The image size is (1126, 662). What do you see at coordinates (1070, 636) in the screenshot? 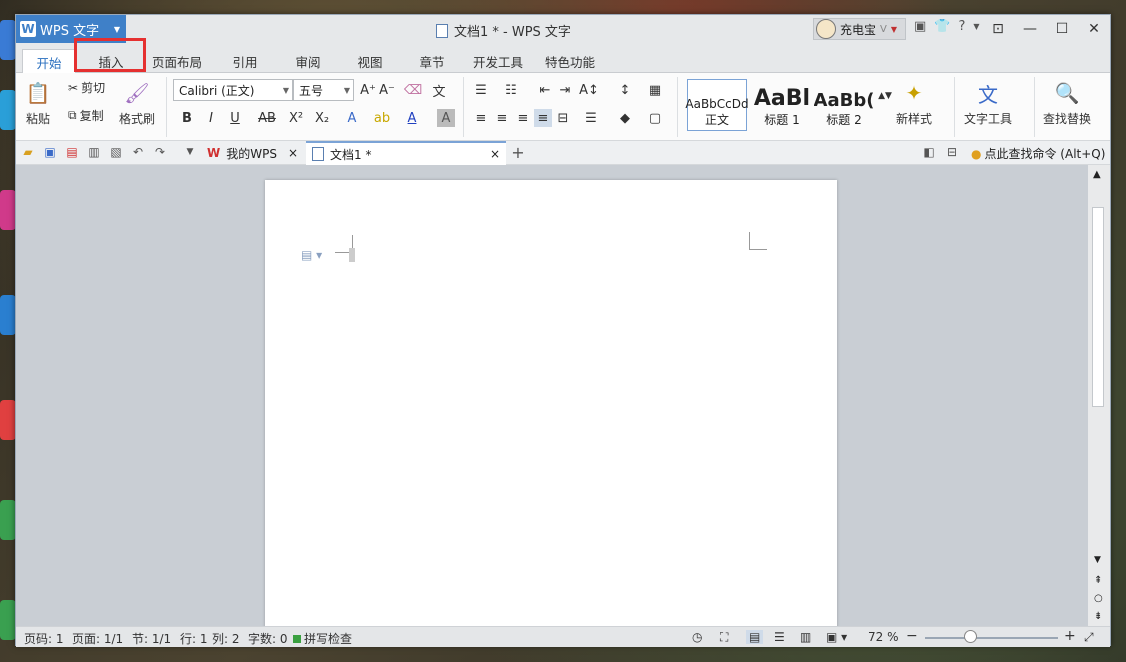
I see `zoom-in-icon: +` at bounding box center [1070, 636].